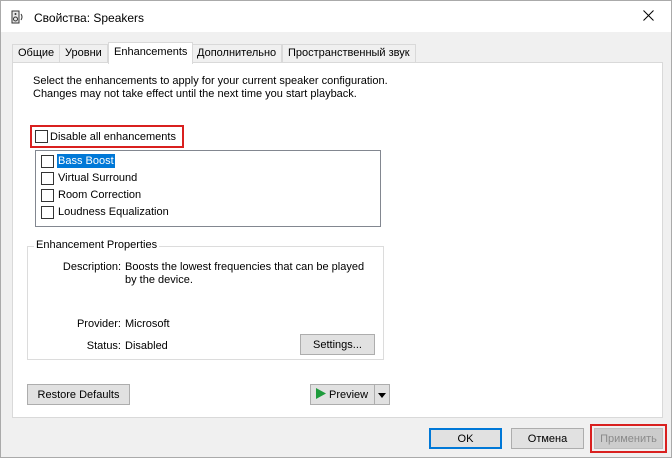 This screenshot has height=458, width=672. I want to click on status-label: Status:, so click(103, 346).